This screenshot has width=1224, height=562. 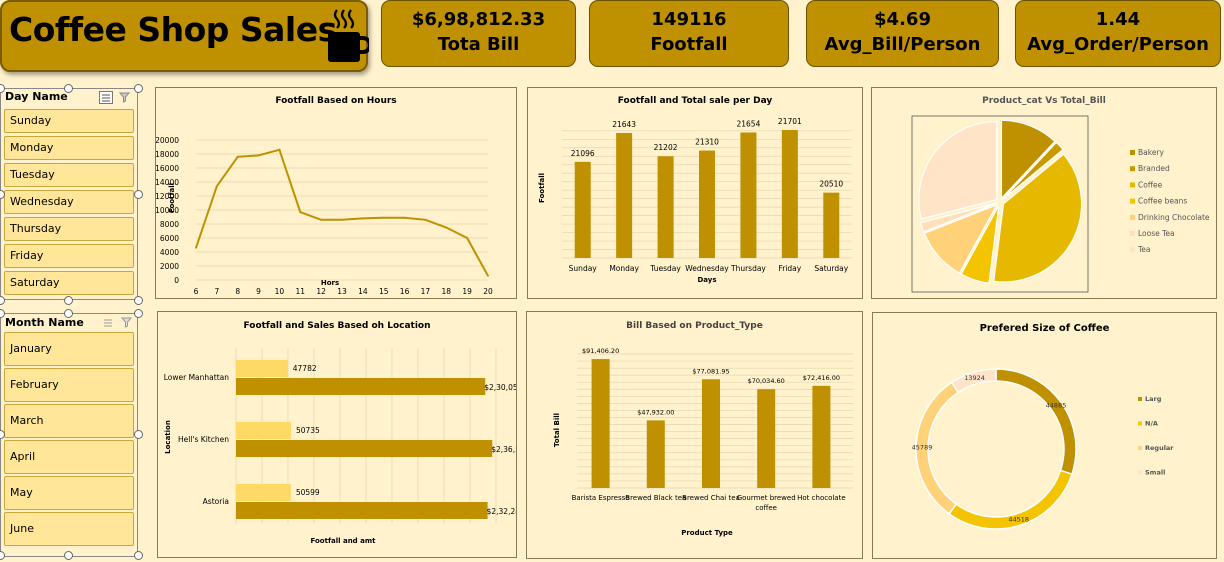 What do you see at coordinates (706, 280) in the screenshot?
I see `x-axis-label: Days` at bounding box center [706, 280].